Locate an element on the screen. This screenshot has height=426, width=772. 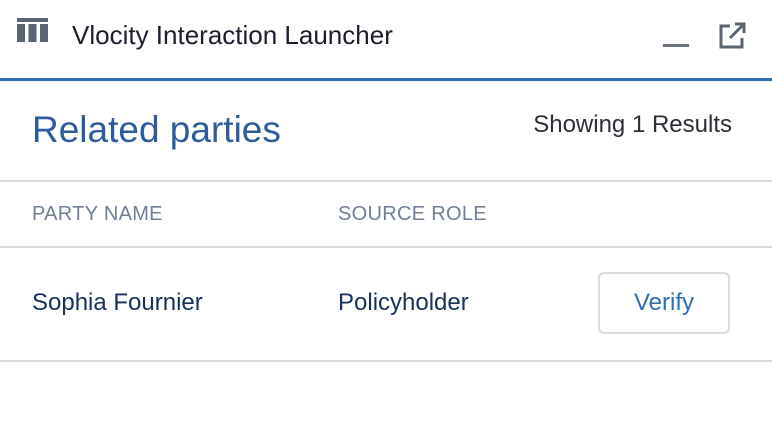
column-header-source-role: SOURCE ROLE is located at coordinates (412, 214).